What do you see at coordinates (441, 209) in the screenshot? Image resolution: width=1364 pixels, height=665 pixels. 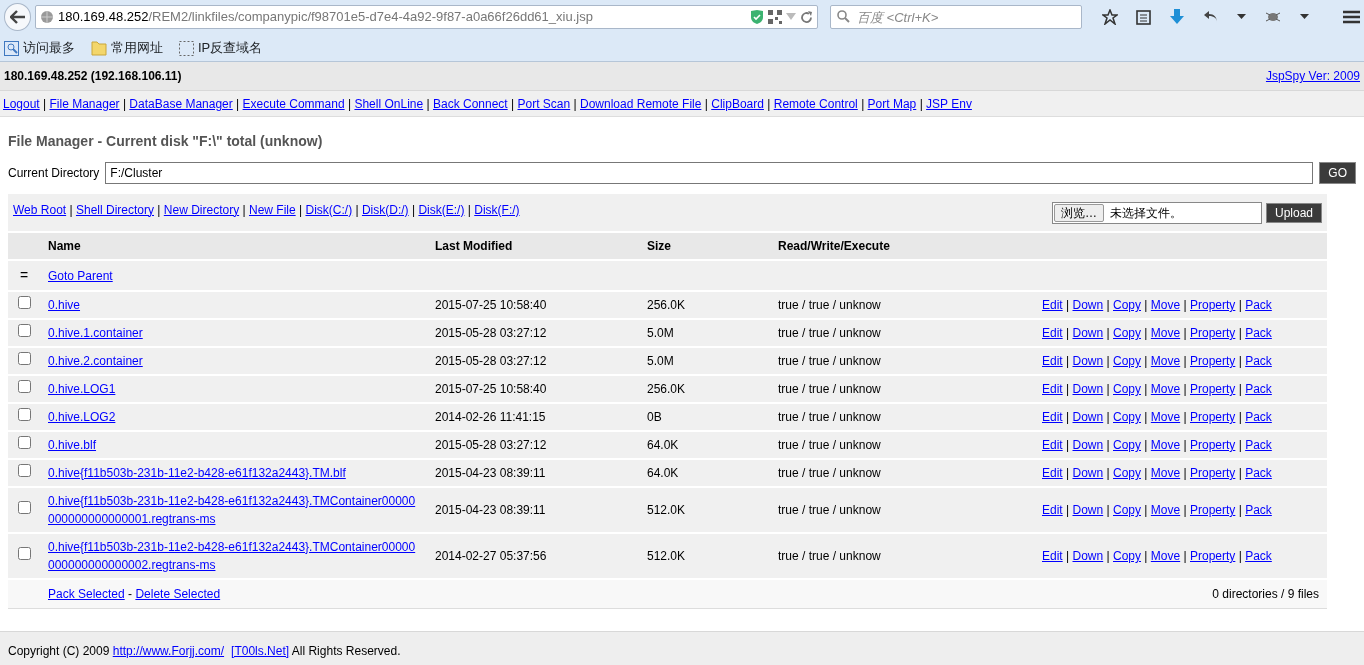 I see `toolbar-link: Disk(E:/)` at bounding box center [441, 209].